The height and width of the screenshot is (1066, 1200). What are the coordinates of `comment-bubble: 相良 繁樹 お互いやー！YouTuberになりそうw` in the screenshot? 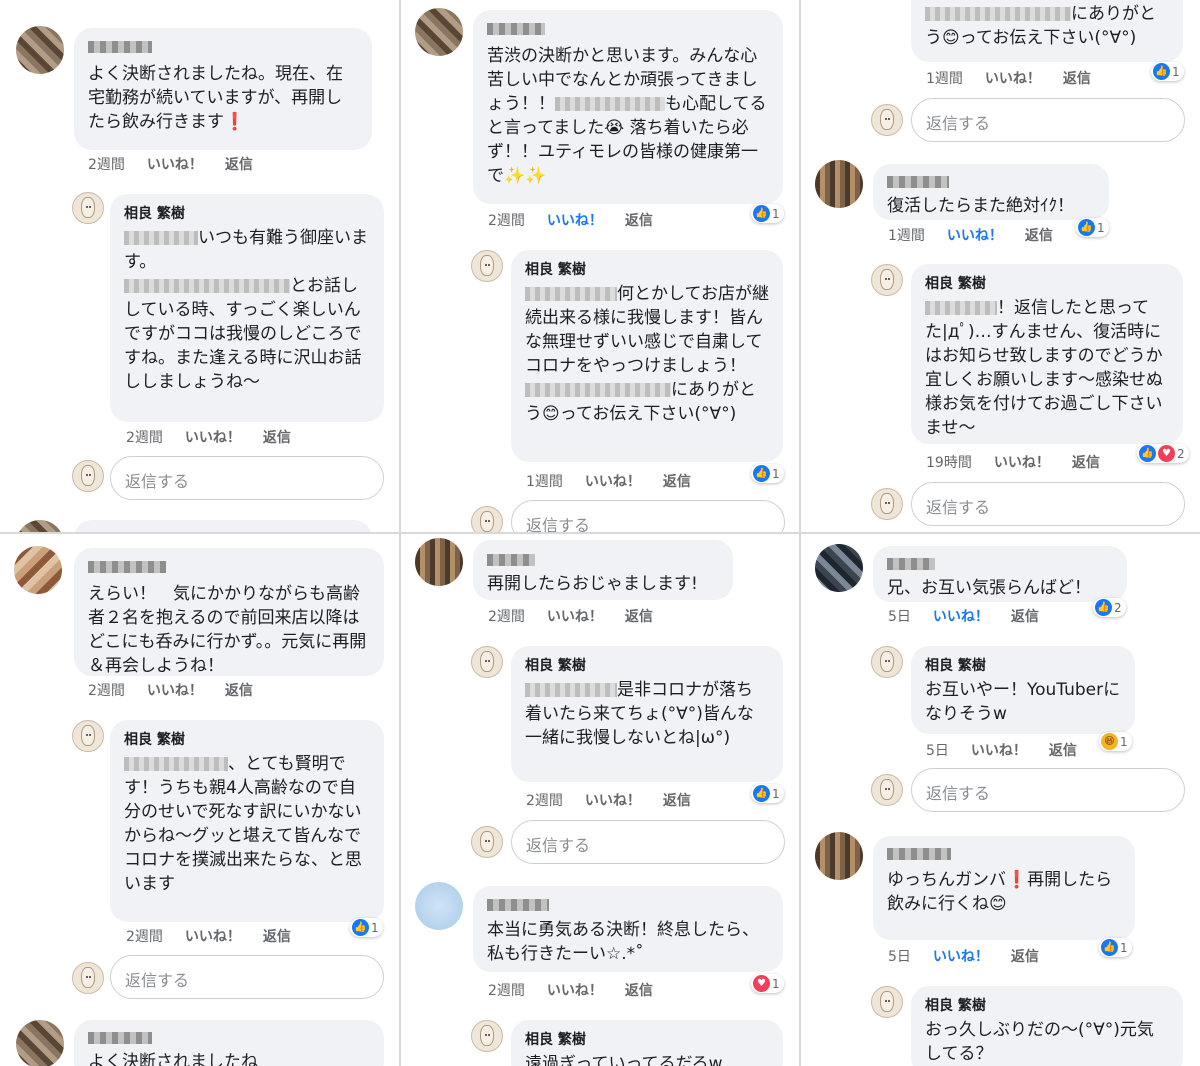 It's located at (1023, 690).